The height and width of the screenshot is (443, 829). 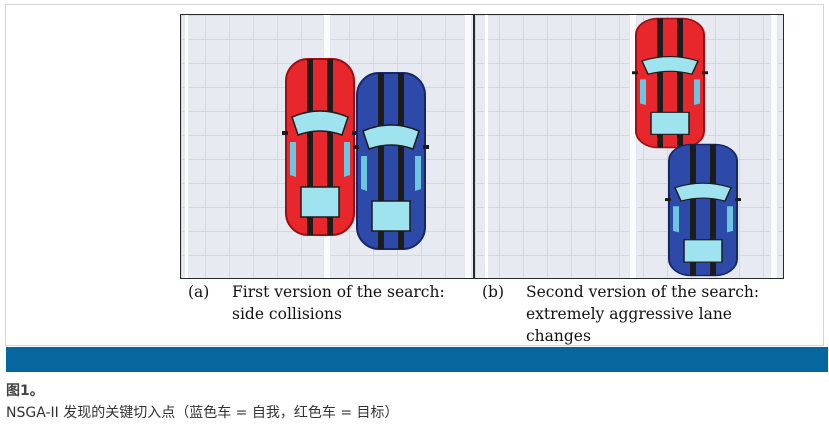 I want to click on figure-label: 图1。, so click(x=25, y=391).